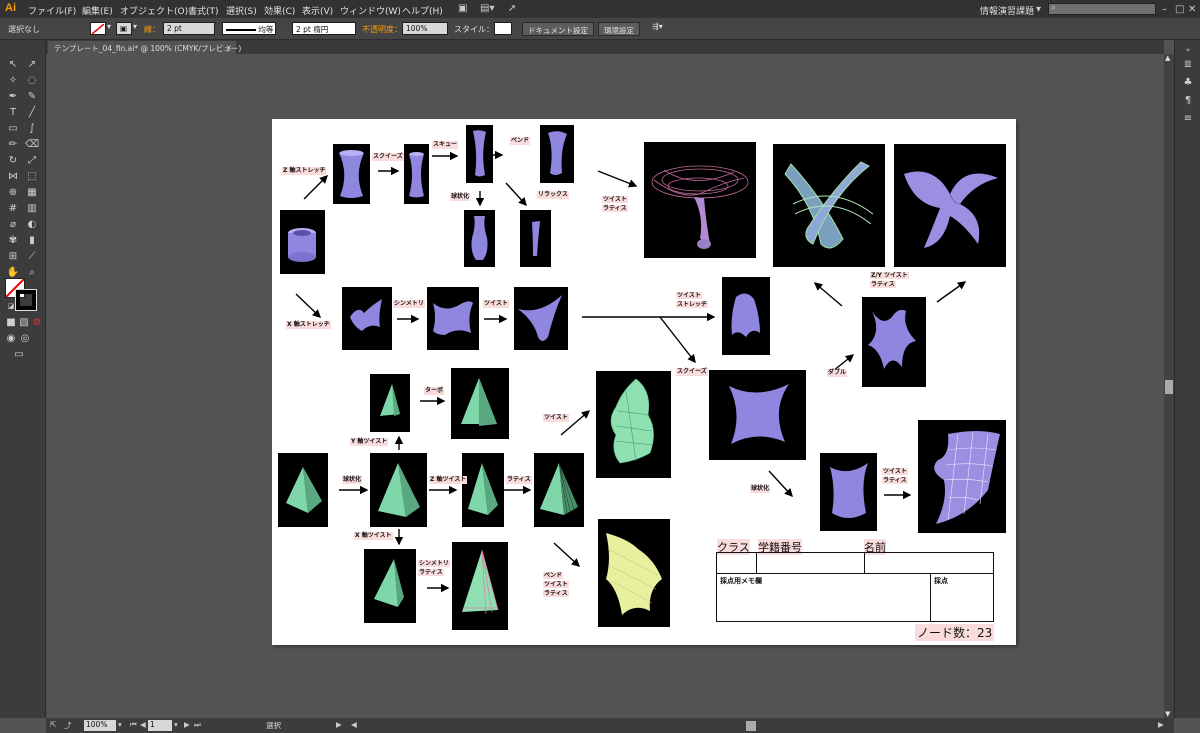 This screenshot has height=733, width=1200. What do you see at coordinates (1188, 64) in the screenshot?
I see `layers-panel-icon: ≣` at bounding box center [1188, 64].